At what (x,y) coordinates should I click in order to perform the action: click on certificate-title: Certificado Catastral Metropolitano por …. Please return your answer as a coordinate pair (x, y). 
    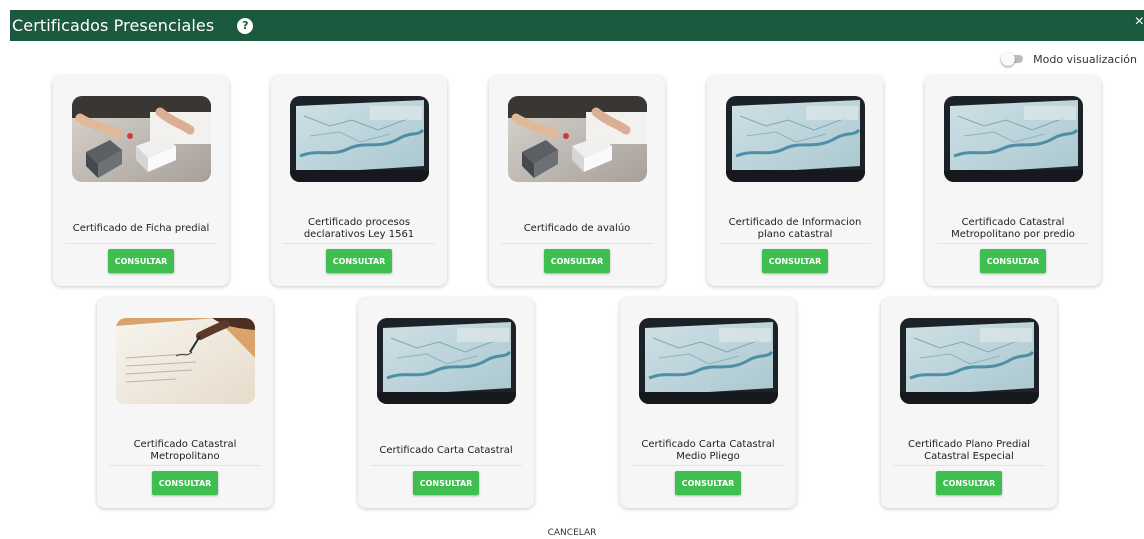
    Looking at the image, I should click on (1013, 228).